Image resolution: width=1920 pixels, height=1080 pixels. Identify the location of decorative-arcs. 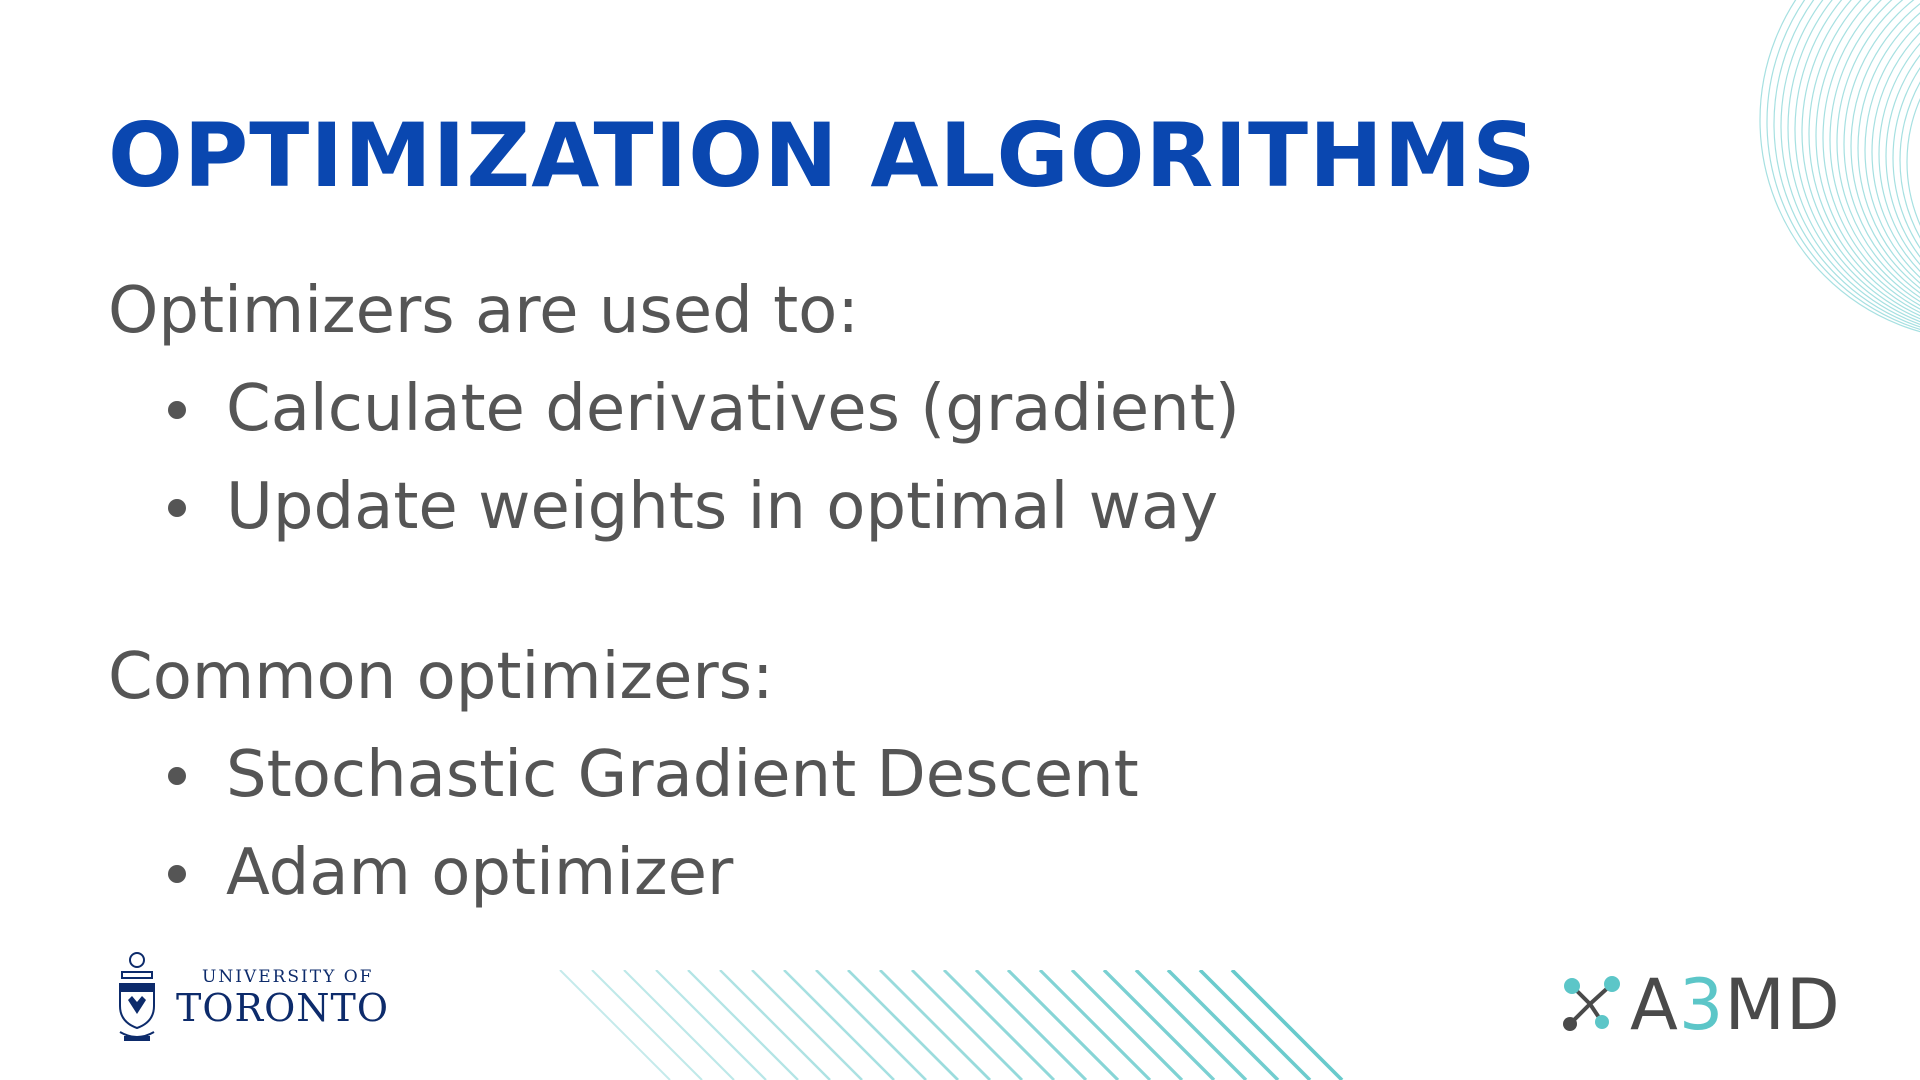
(1839, 166).